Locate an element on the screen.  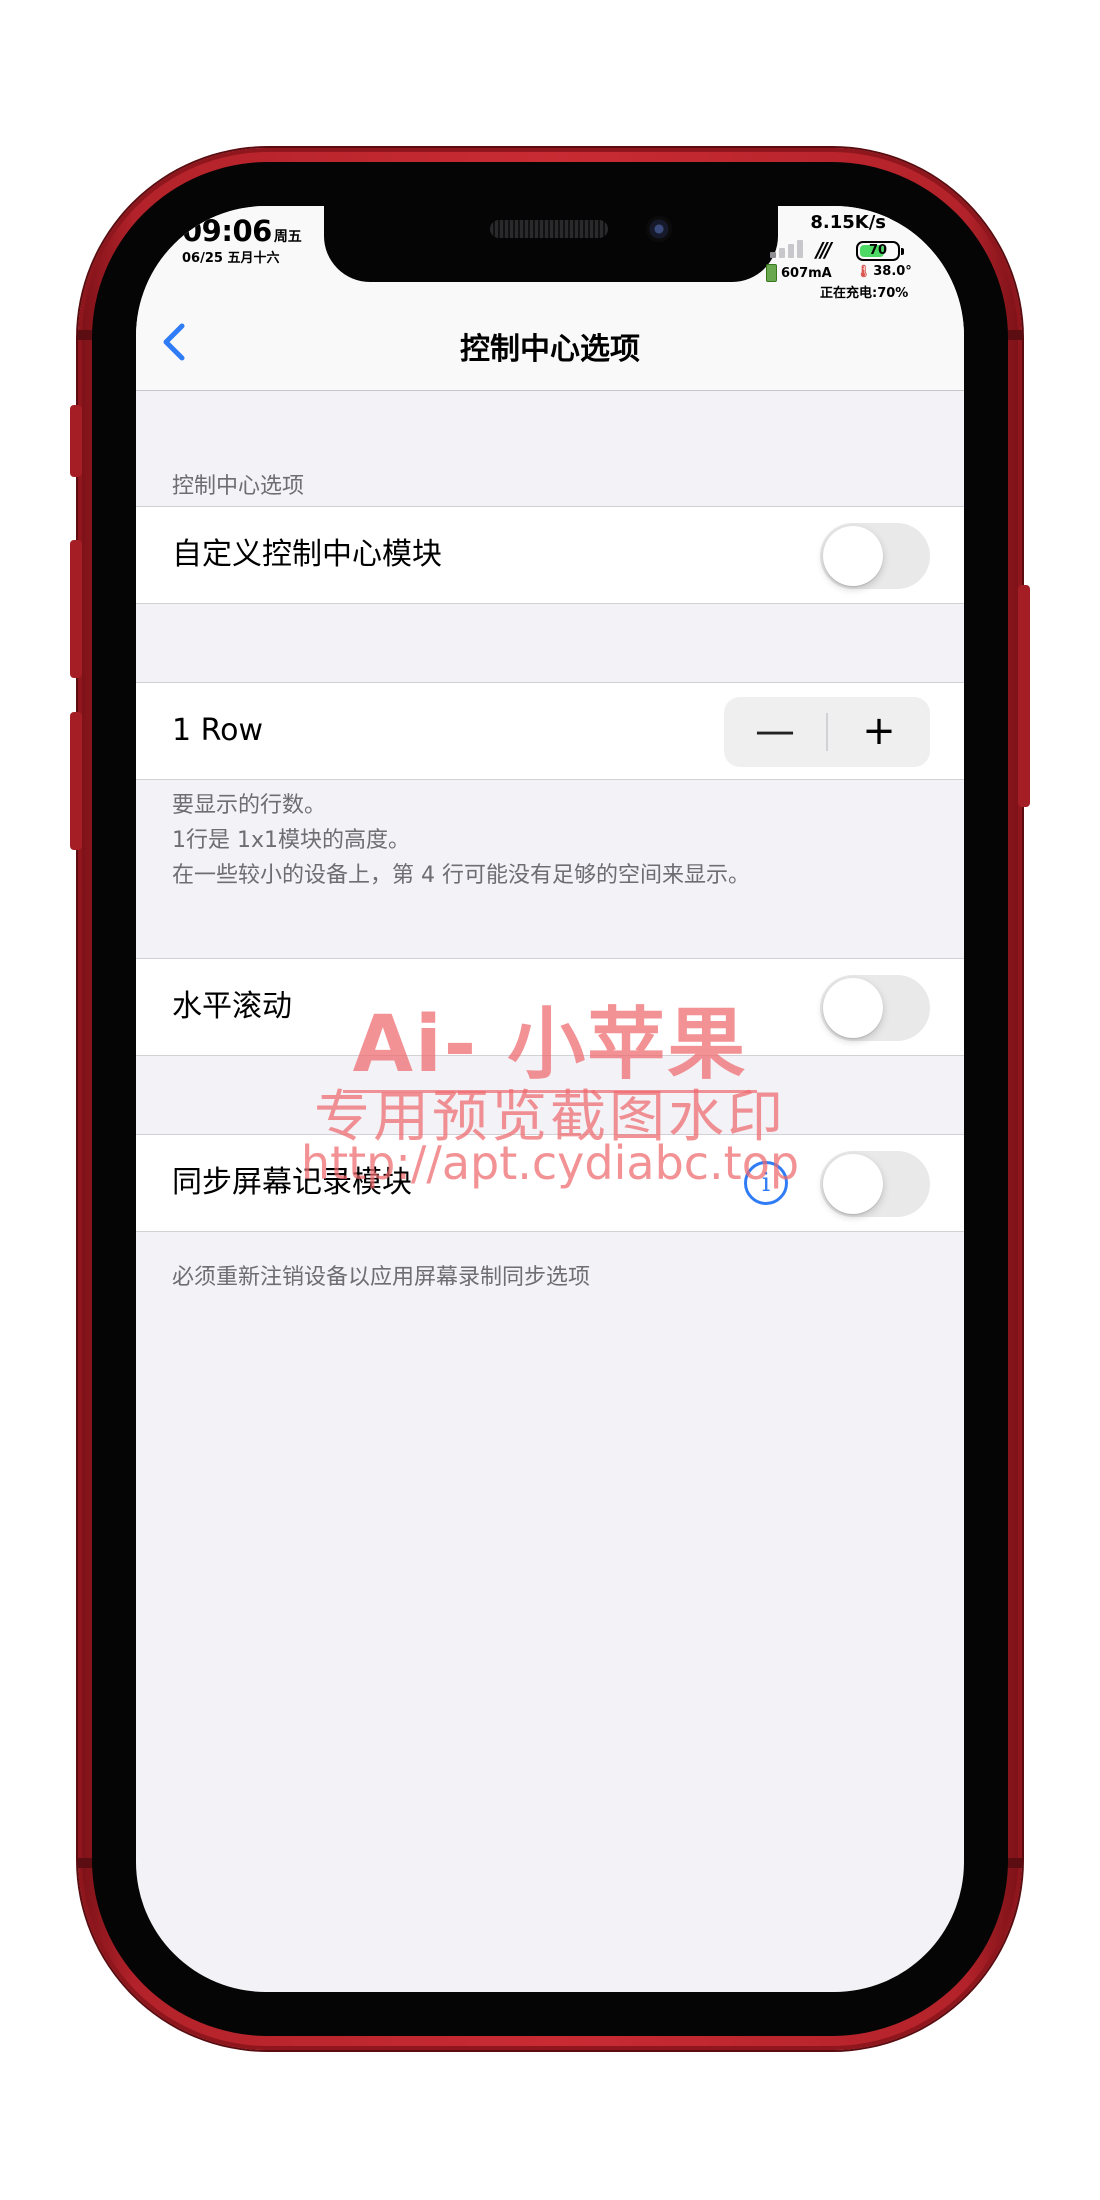
network-speed: 8.15K/s is located at coordinates (848, 222).